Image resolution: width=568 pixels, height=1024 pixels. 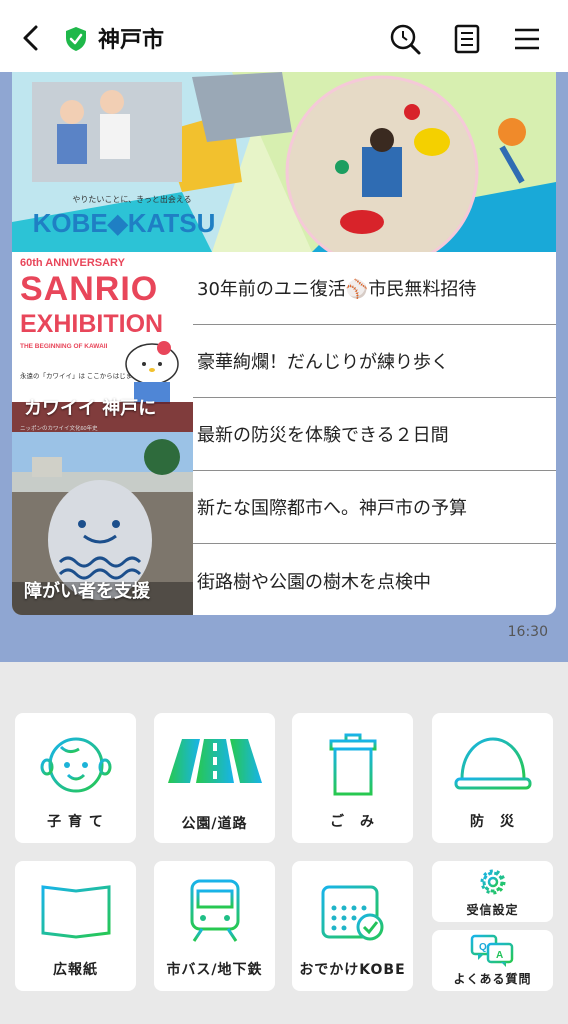 I want to click on menu-item-faq: Q A よくある質問, so click(x=492, y=960).